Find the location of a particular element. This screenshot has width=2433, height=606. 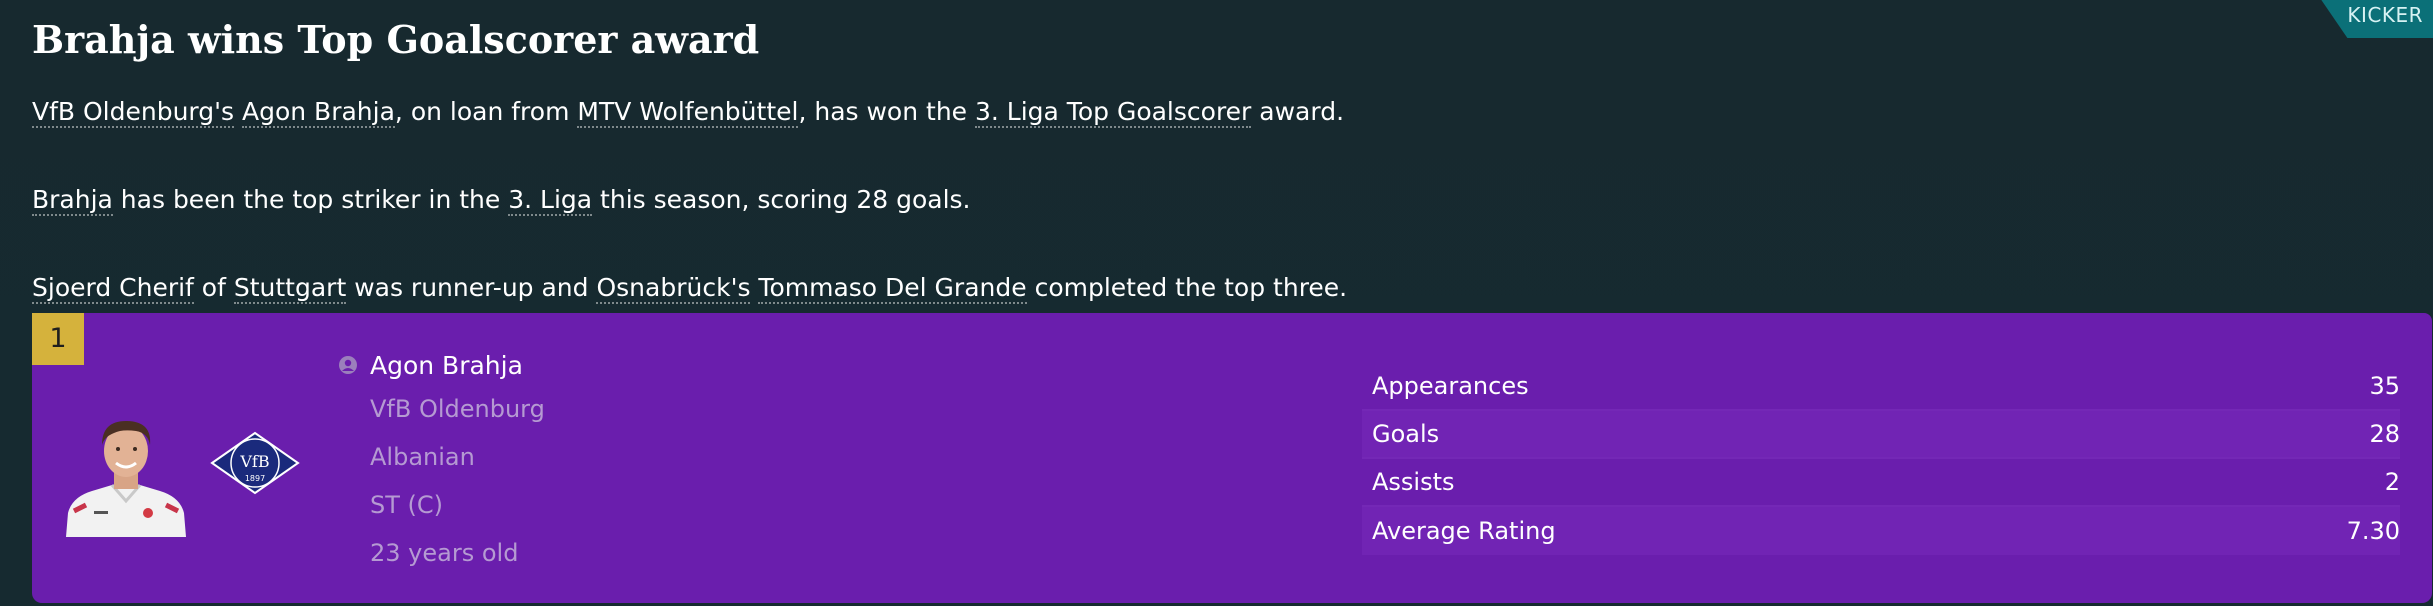

stat-row-average-rating: Average Rating 7.30 is located at coordinates (1881, 531).